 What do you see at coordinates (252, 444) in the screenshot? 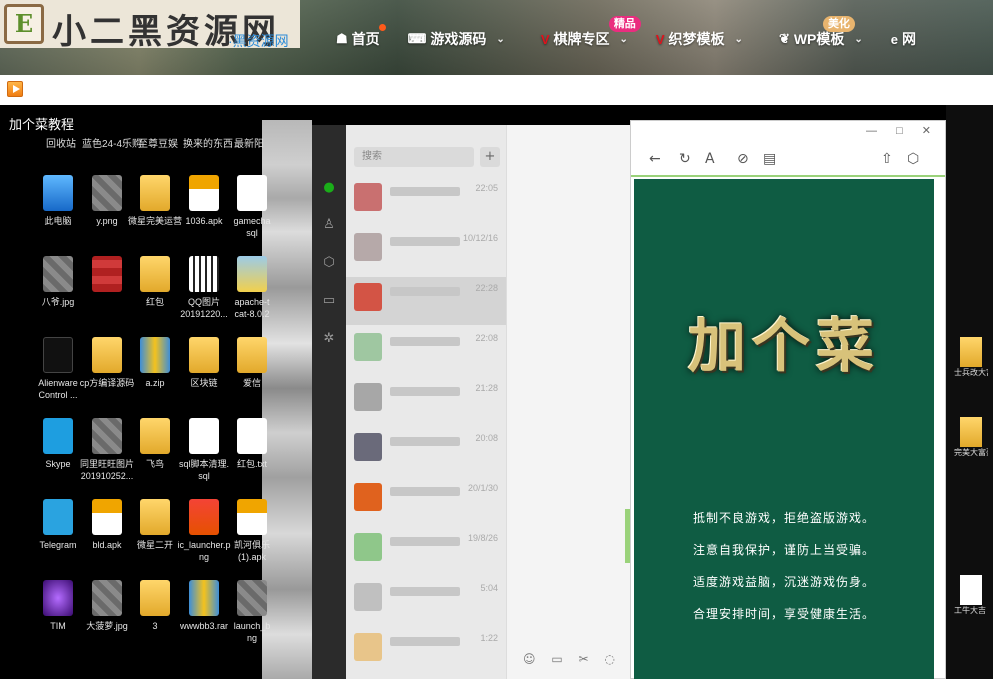
I see `desktop-icon: 红包.txt` at bounding box center [252, 444].